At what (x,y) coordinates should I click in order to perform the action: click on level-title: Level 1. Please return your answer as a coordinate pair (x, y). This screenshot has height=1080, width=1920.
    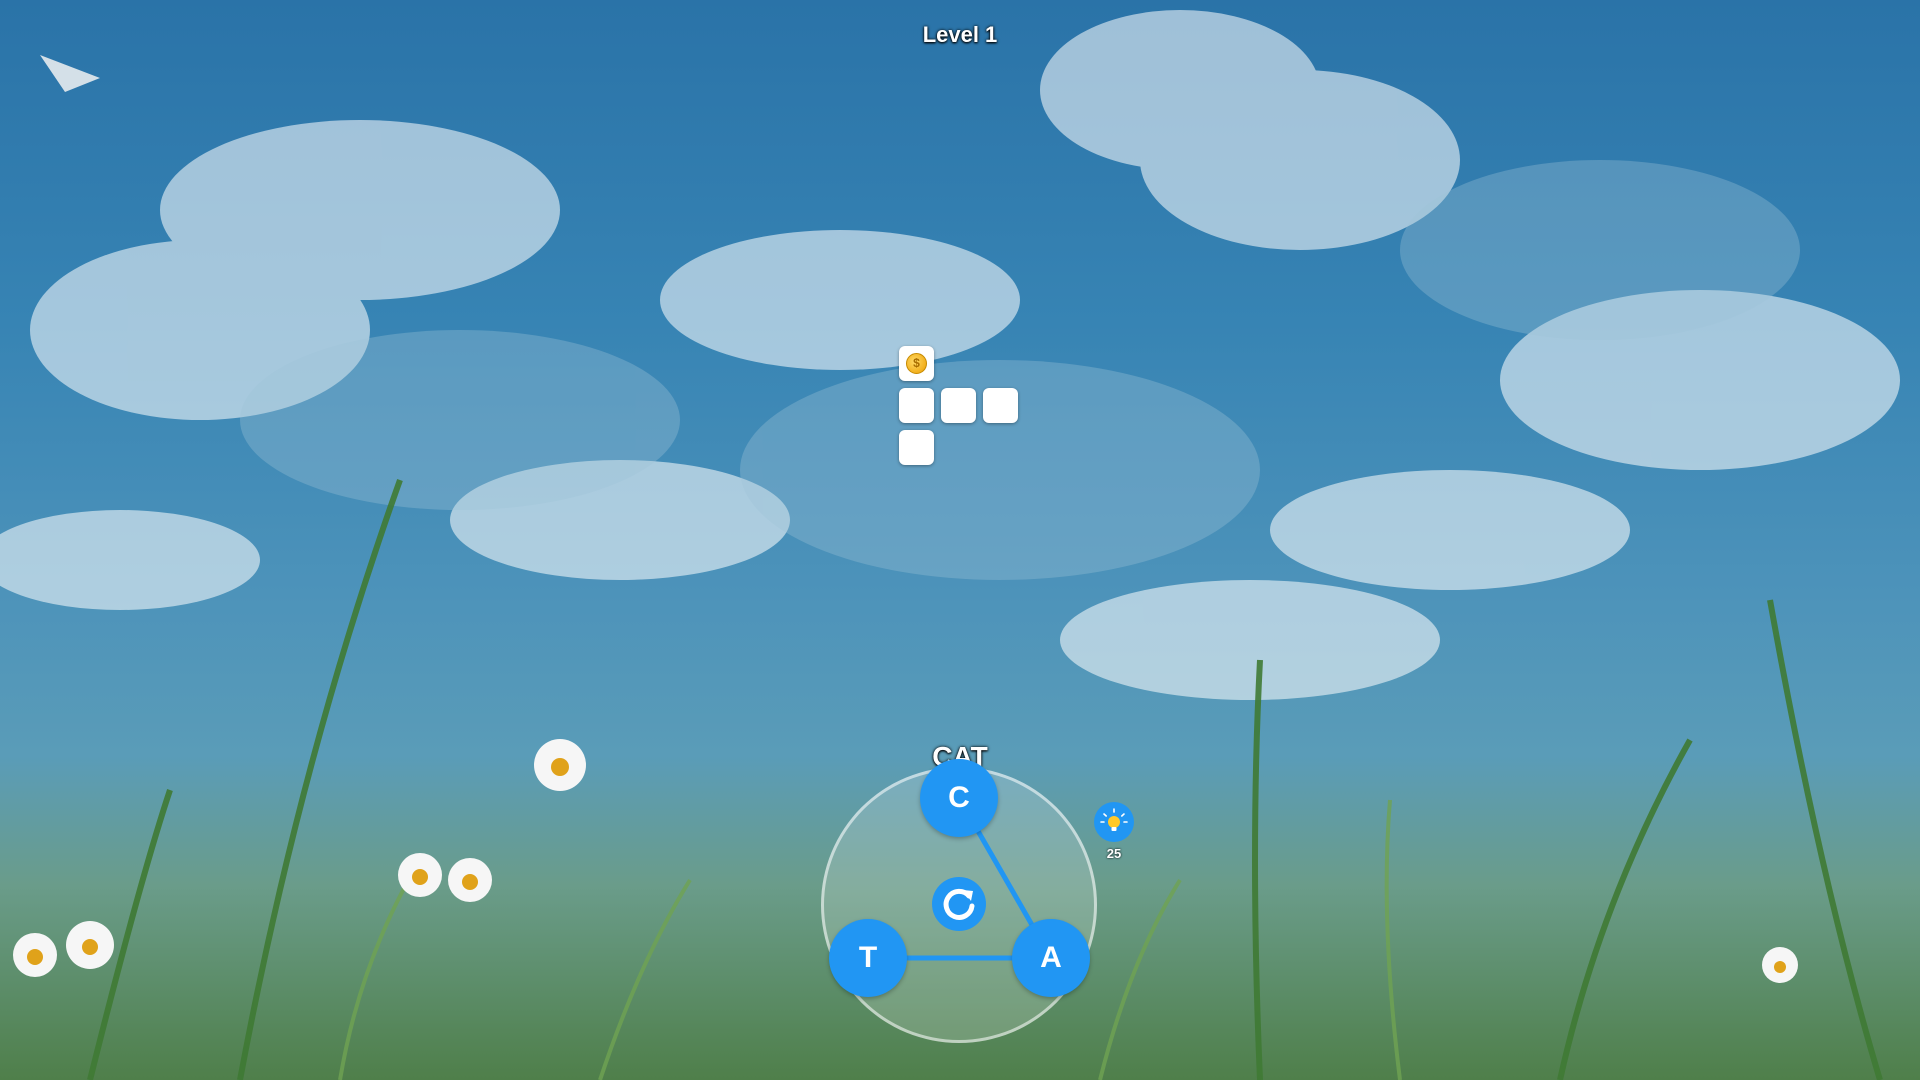
    Looking at the image, I should click on (960, 34).